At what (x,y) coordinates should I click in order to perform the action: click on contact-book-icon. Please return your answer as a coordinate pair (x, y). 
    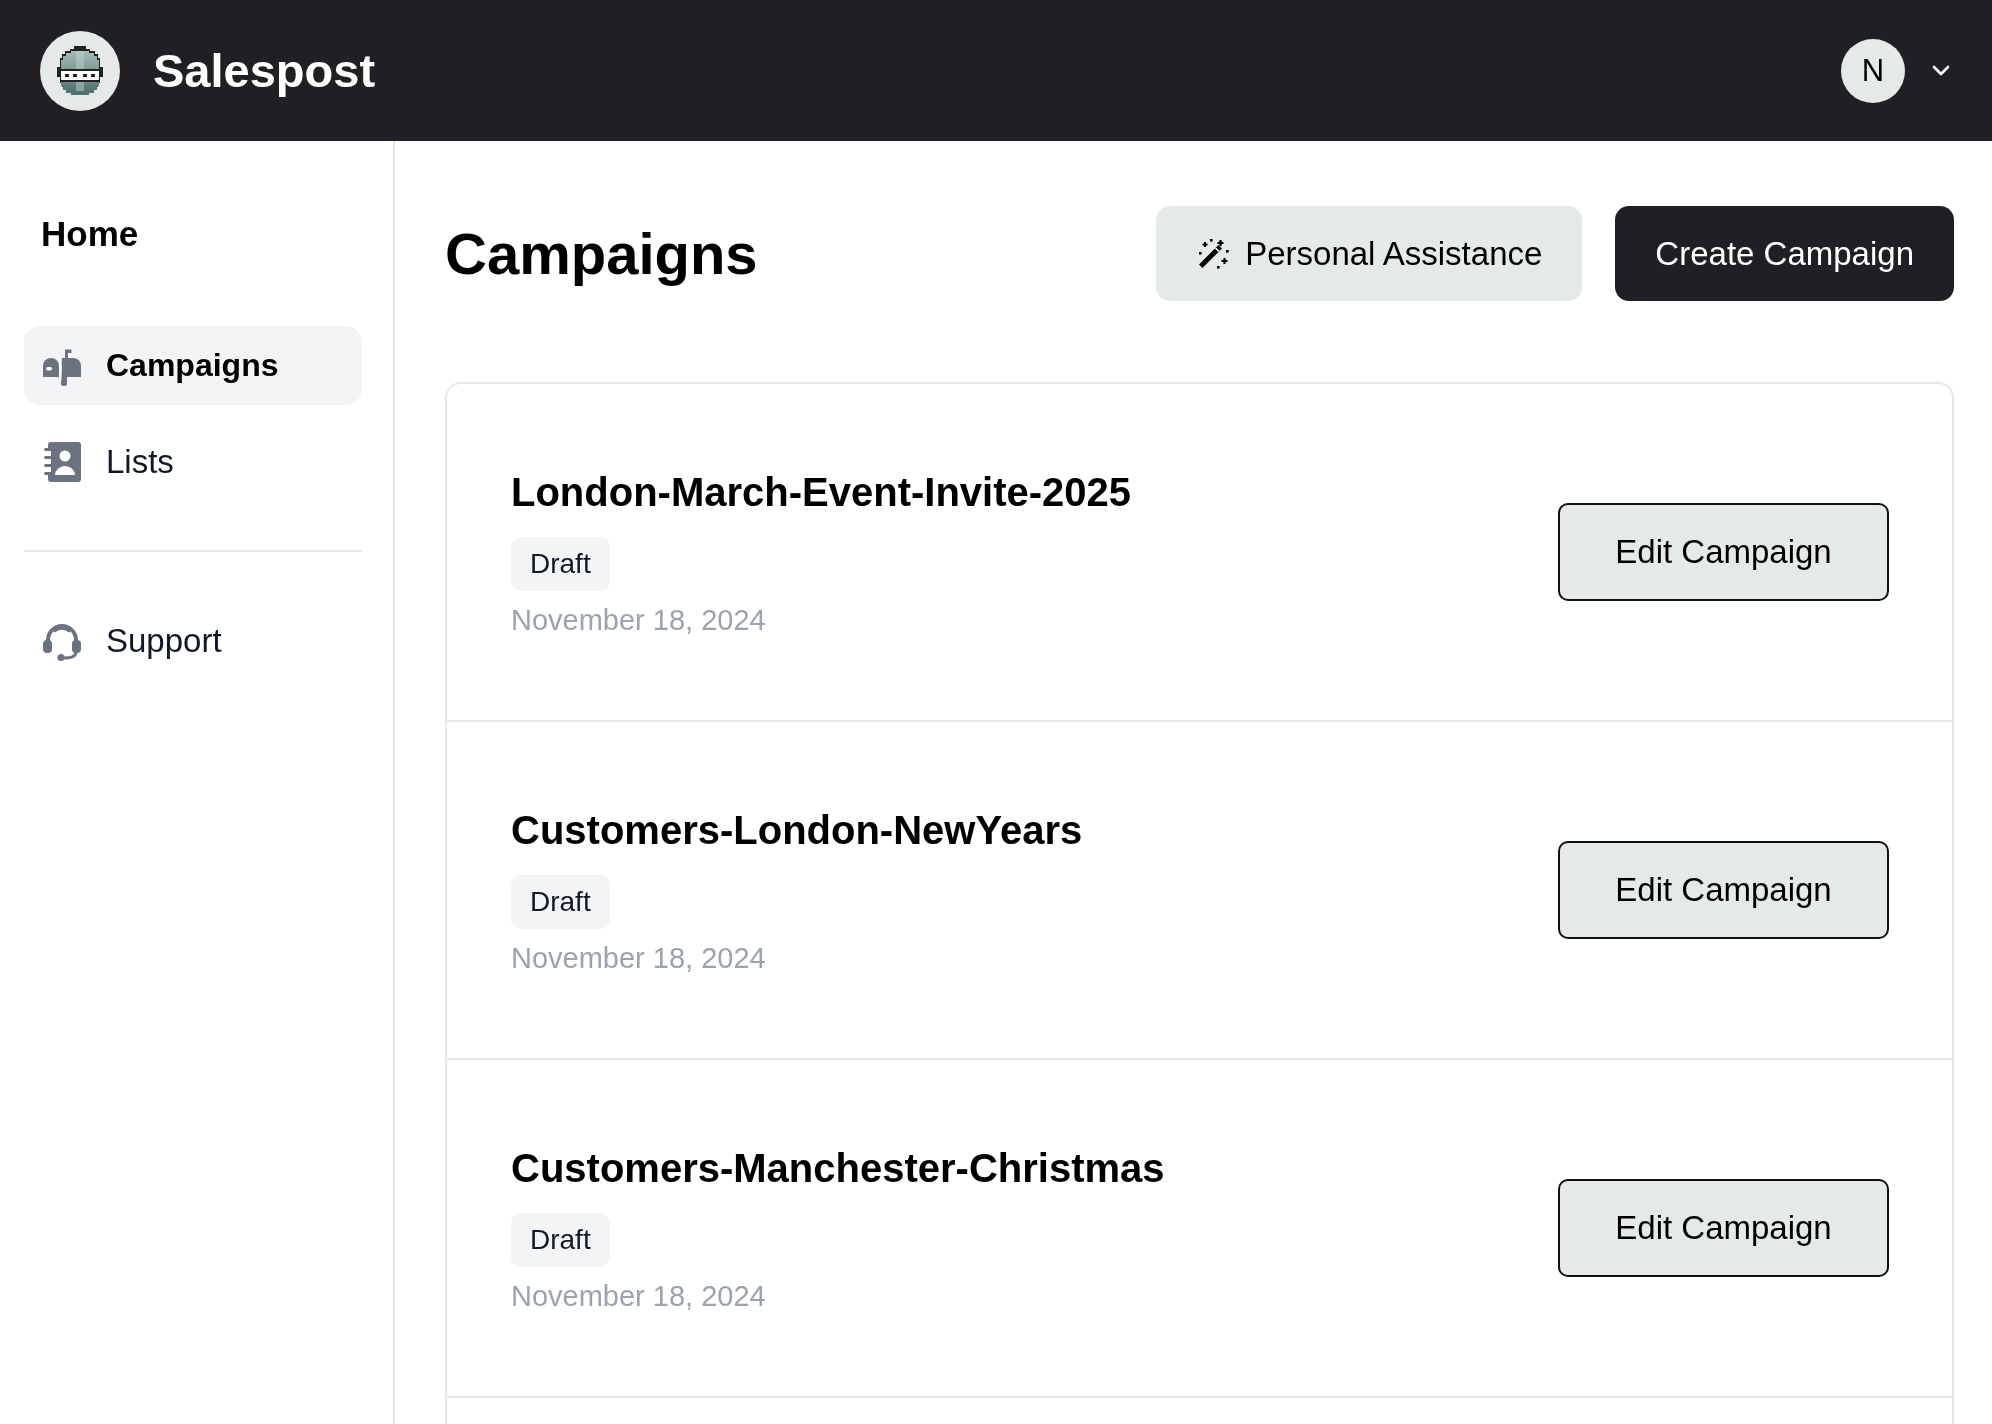
    Looking at the image, I should click on (62, 461).